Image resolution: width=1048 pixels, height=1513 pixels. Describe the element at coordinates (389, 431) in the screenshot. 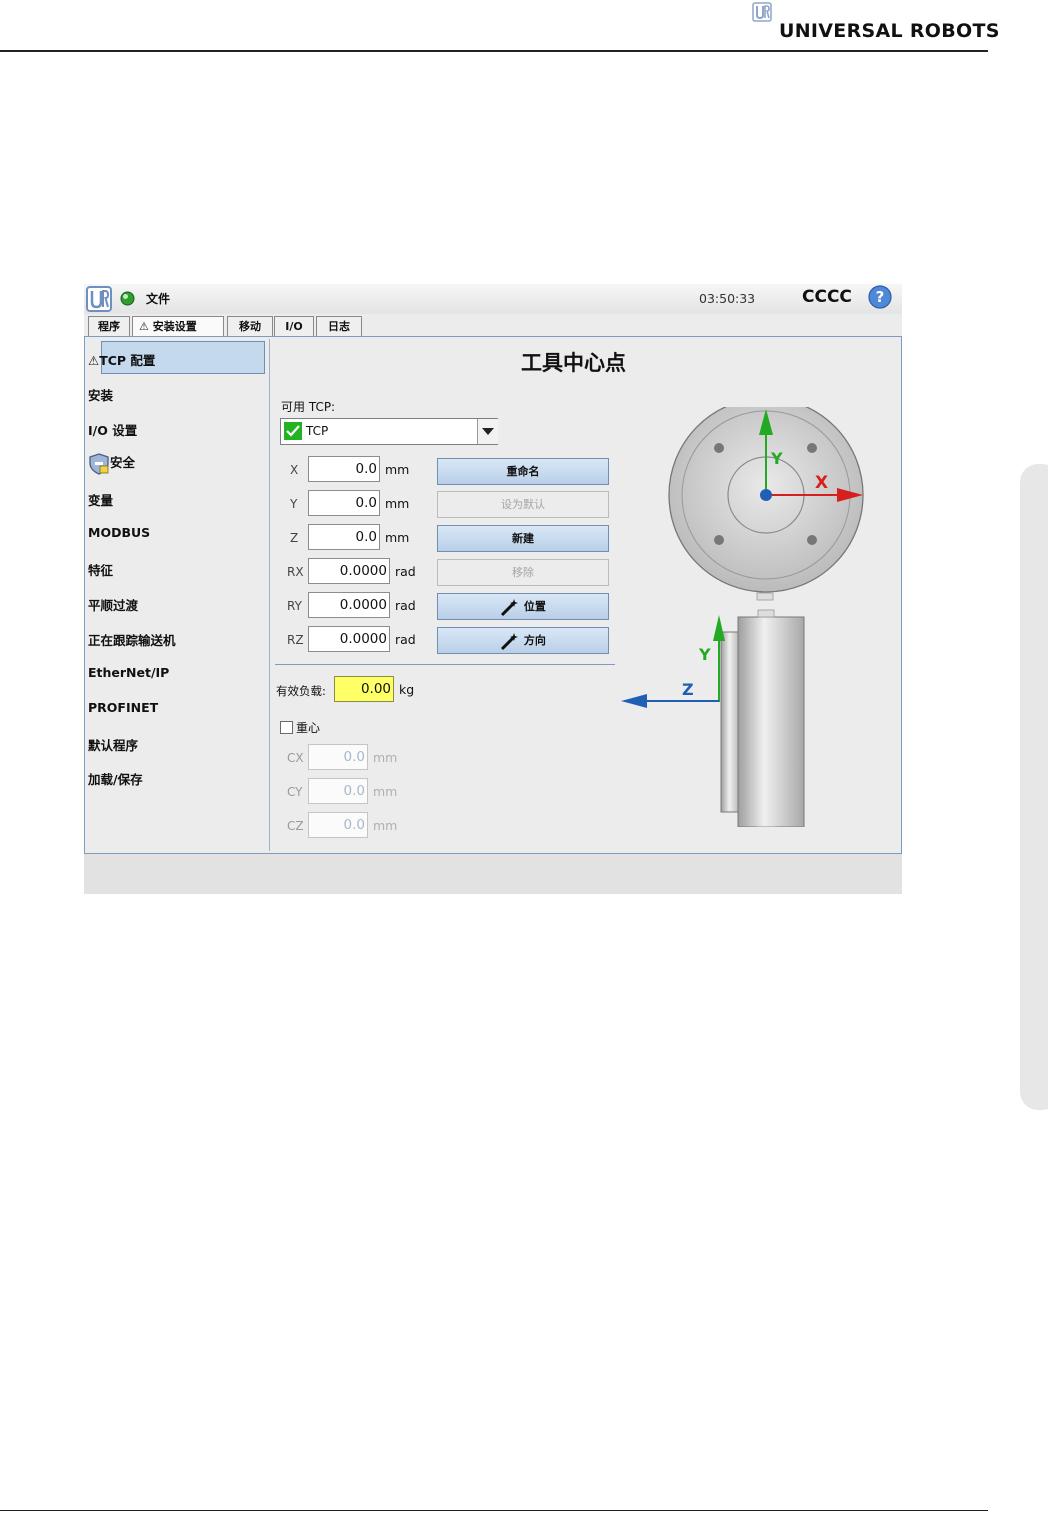

I see `tcp-dropdown: TCP` at that location.